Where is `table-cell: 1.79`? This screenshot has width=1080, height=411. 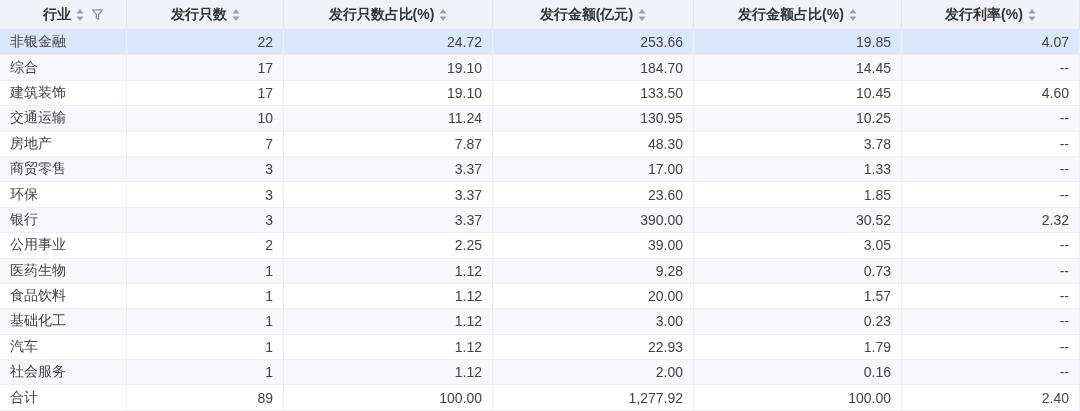 table-cell: 1.79 is located at coordinates (877, 346).